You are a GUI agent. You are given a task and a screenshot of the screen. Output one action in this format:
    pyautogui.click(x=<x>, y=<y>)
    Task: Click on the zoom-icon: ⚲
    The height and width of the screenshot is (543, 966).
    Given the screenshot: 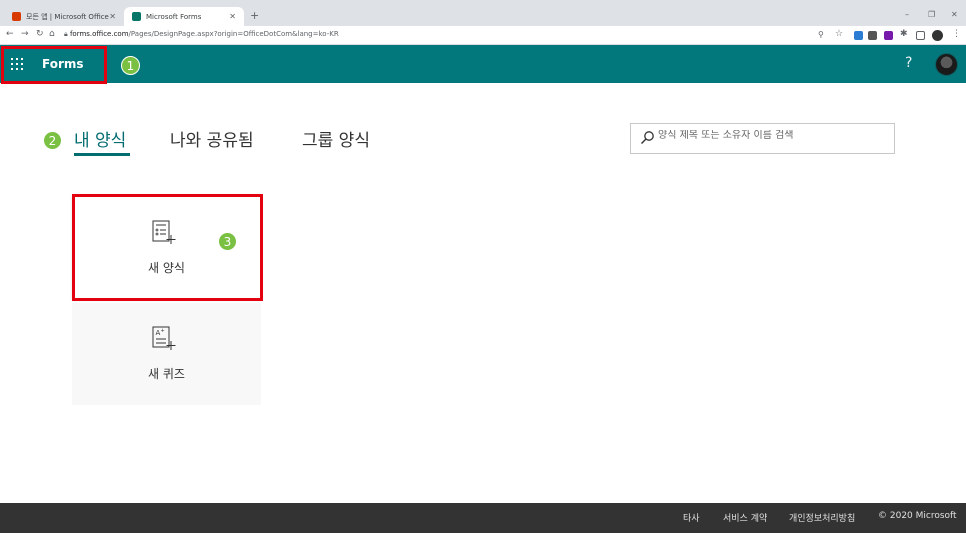 What is the action you would take?
    pyautogui.click(x=821, y=34)
    